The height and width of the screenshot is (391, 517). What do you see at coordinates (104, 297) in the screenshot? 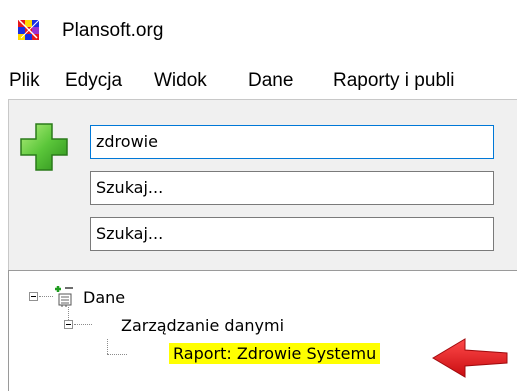
I see `tree-node-dane: Dane` at bounding box center [104, 297].